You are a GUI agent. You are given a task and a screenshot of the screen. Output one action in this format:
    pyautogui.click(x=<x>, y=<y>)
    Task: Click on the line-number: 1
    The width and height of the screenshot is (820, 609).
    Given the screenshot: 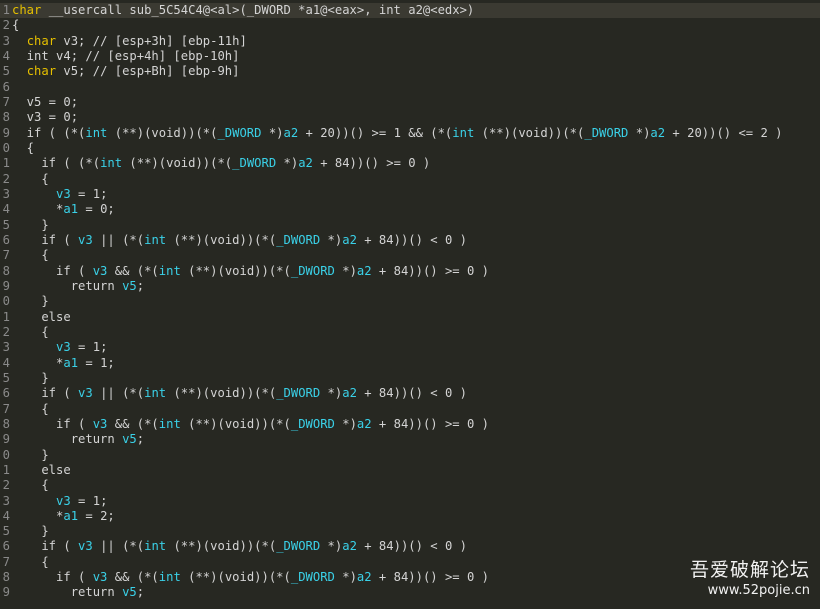 What is the action you would take?
    pyautogui.click(x=6, y=163)
    